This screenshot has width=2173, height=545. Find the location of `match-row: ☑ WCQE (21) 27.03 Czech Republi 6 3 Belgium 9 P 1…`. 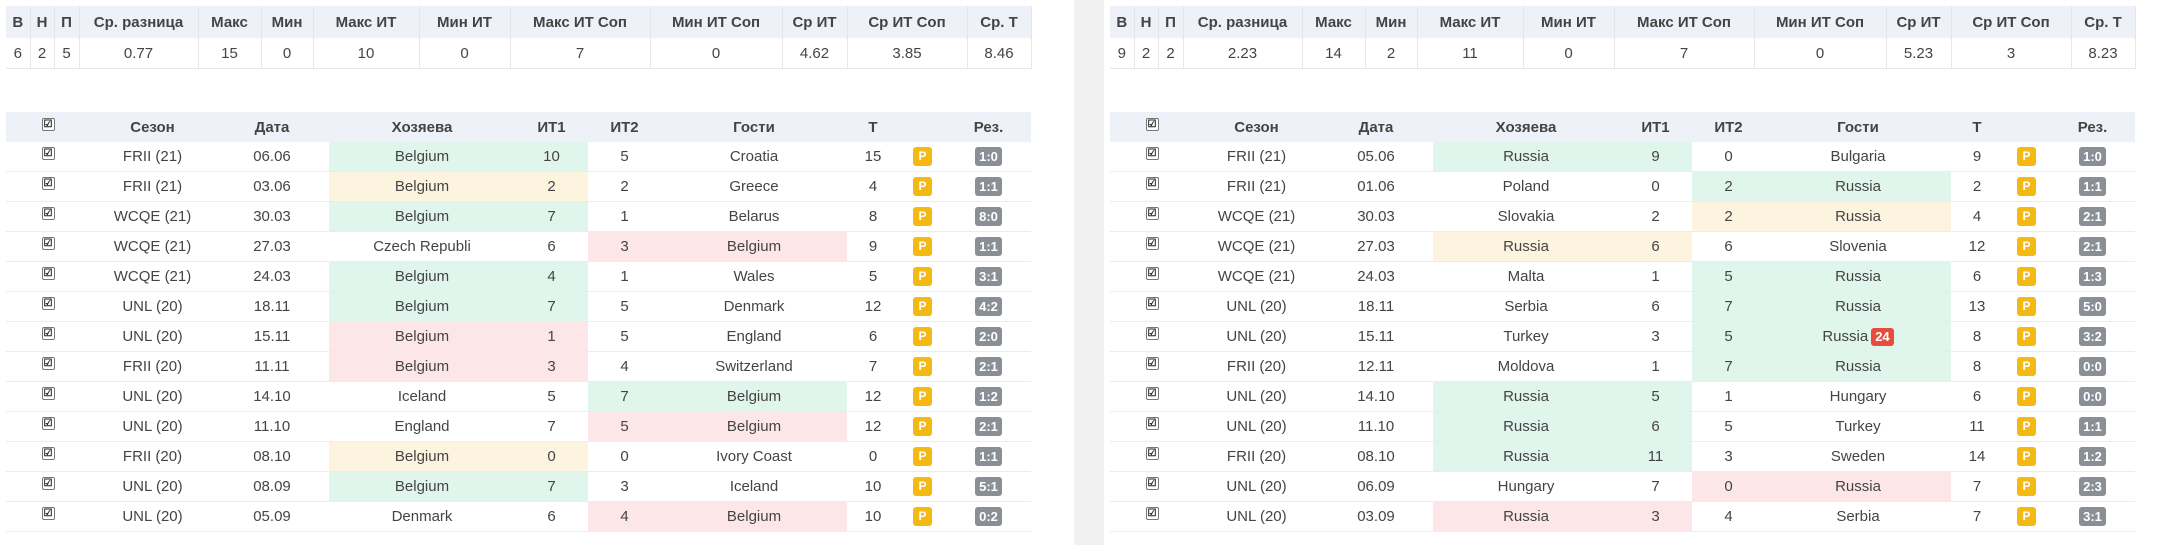

match-row: ☑ WCQE (21) 27.03 Czech Republi 6 3 Belgium 9 P 1… is located at coordinates (518, 246).